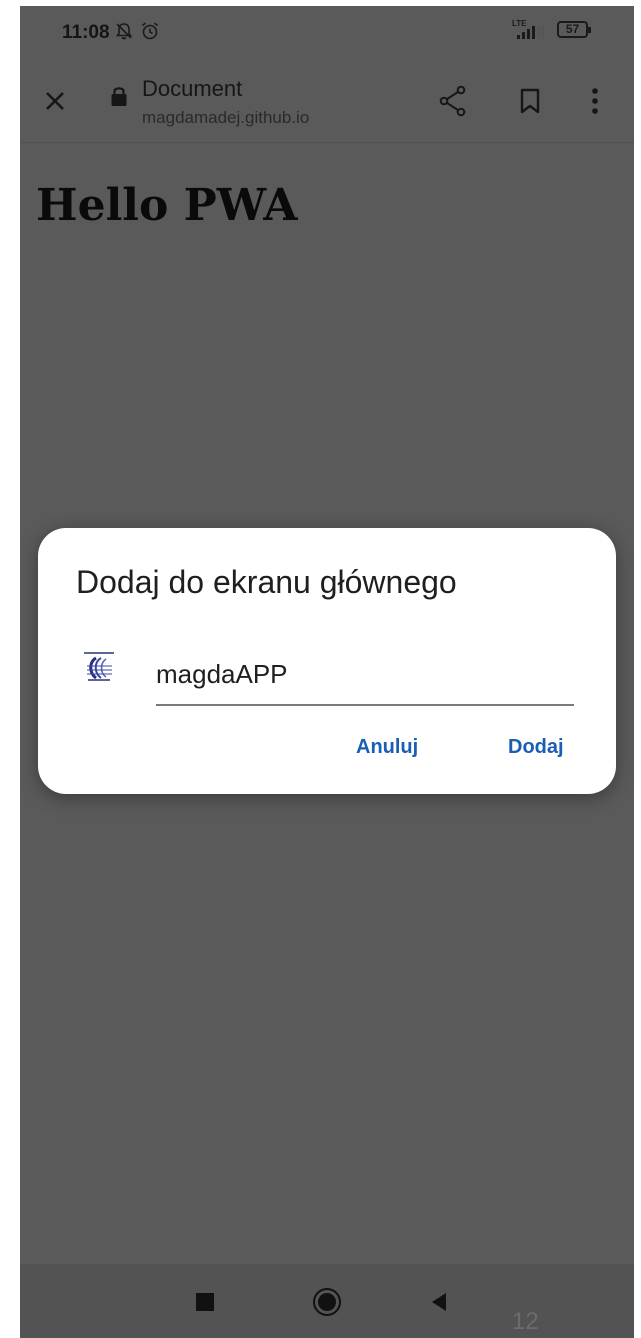 This screenshot has height=1338, width=641. Describe the element at coordinates (365, 678) in the screenshot. I see `app-name-input` at that location.